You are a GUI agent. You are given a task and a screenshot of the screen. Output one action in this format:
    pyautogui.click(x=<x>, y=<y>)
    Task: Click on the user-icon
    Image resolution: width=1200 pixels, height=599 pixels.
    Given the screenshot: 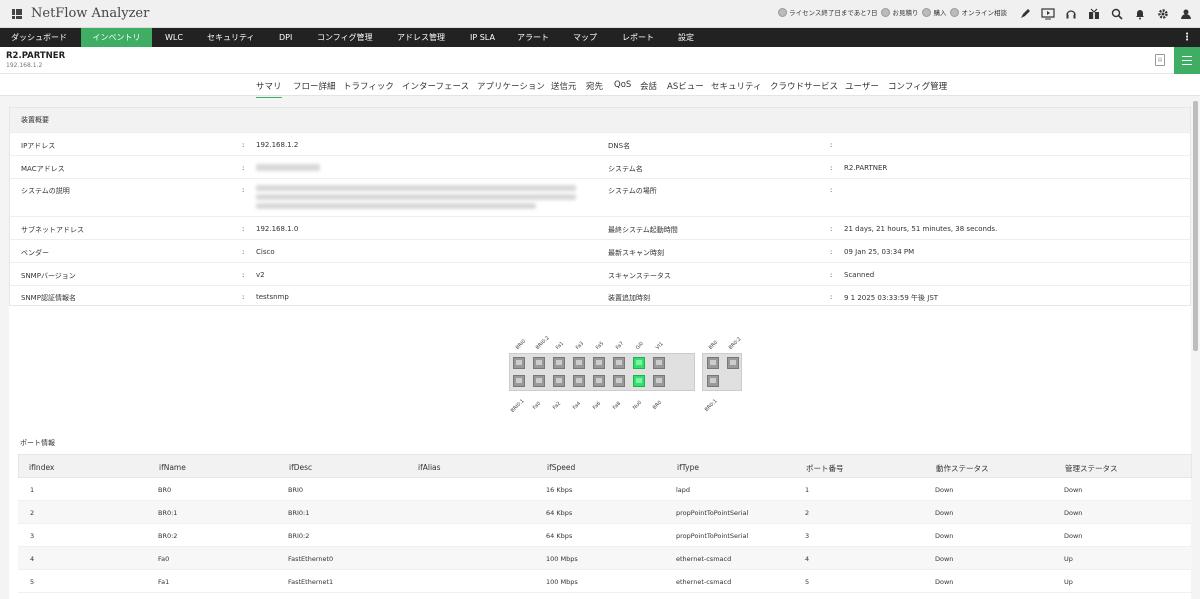 What is the action you would take?
    pyautogui.click(x=1186, y=14)
    